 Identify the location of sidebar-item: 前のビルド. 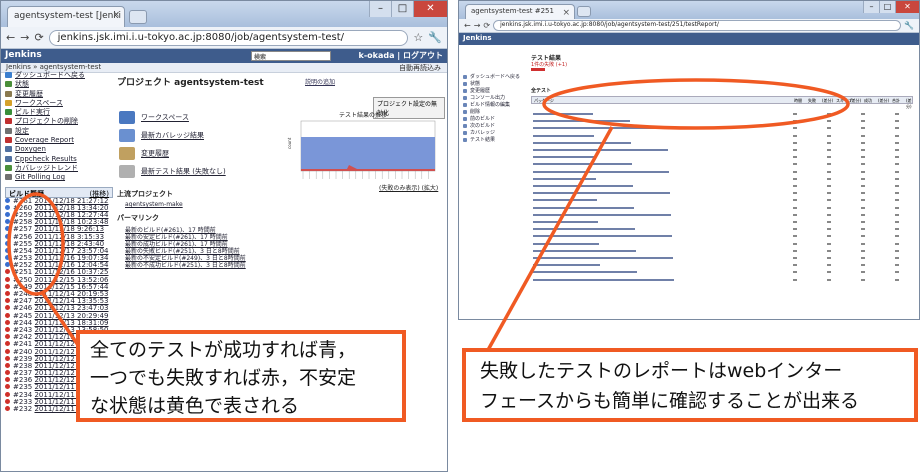
(493, 118).